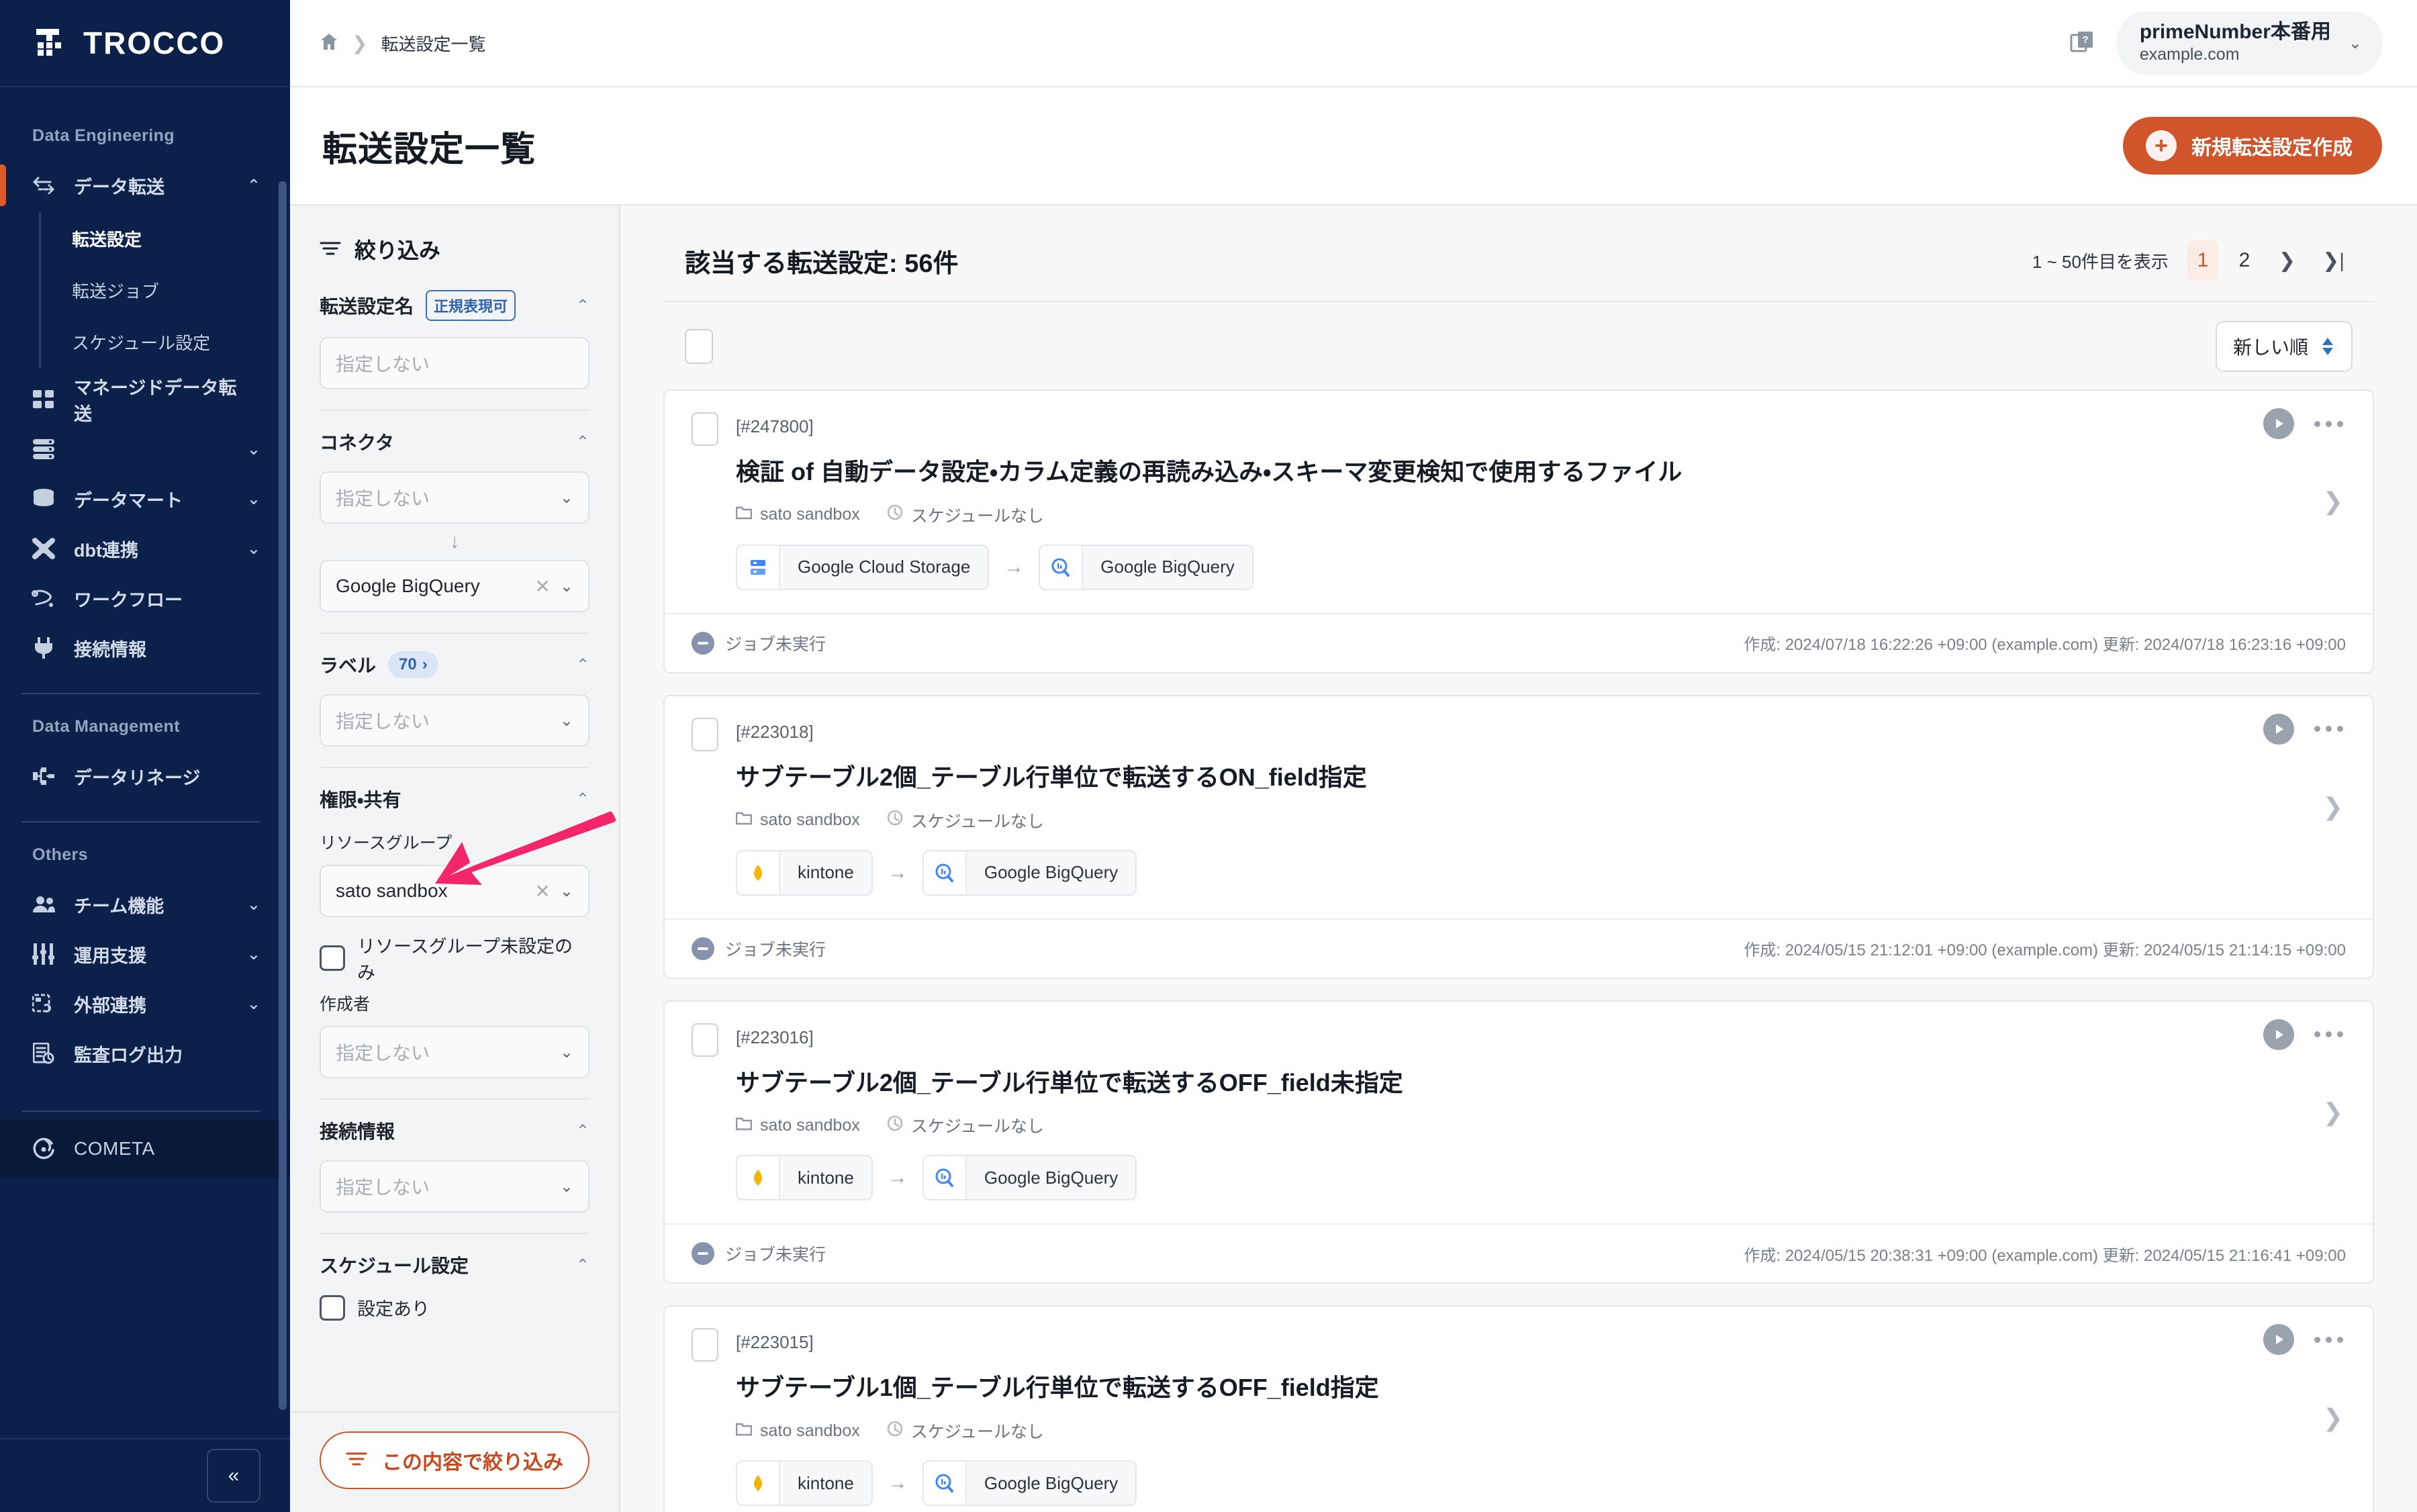  I want to click on label-count-value: 70, so click(408, 664).